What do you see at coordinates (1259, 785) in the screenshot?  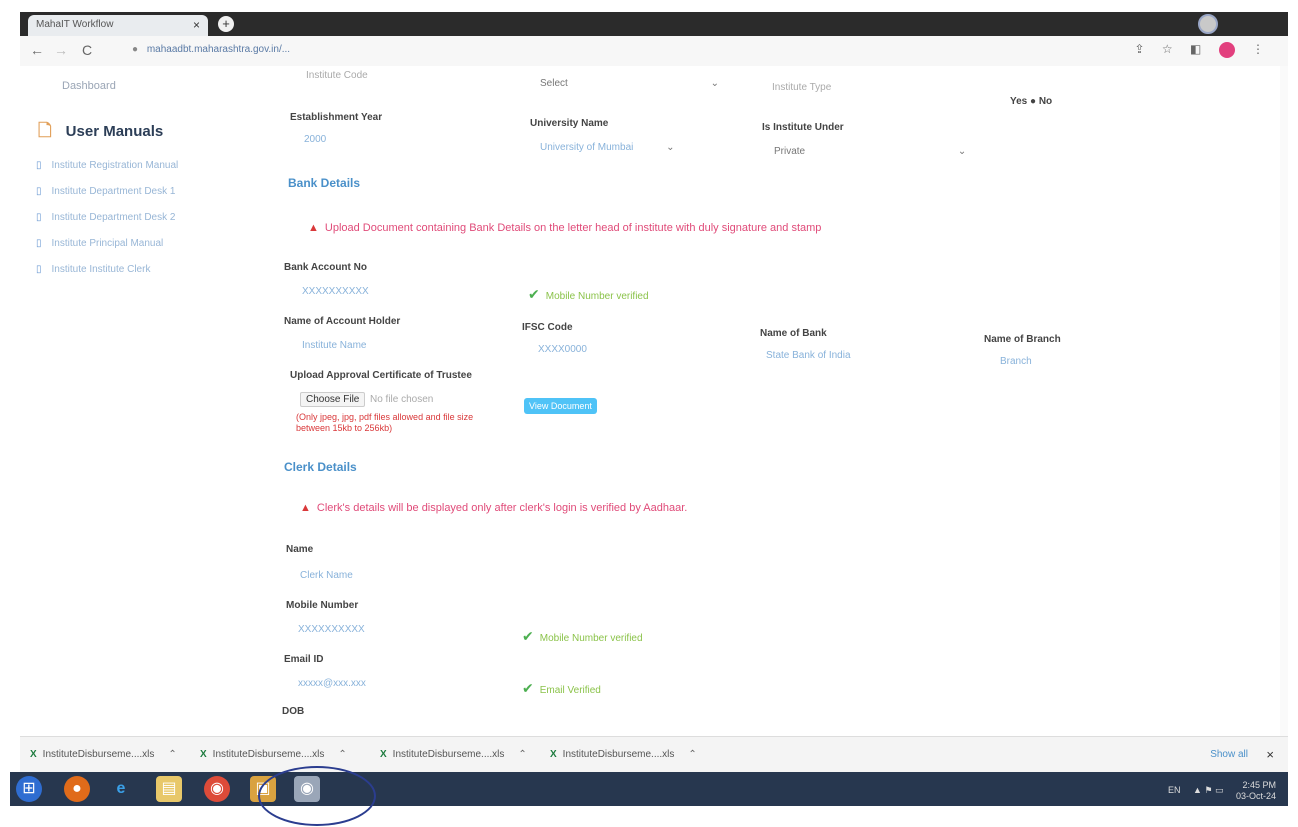 I see `clock-time: 2:45 PM` at bounding box center [1259, 785].